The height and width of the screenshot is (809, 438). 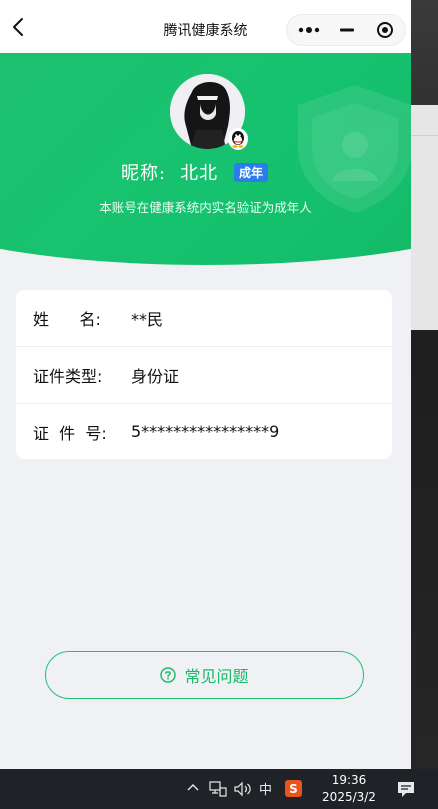 I want to click on minimize-button, so click(x=347, y=30).